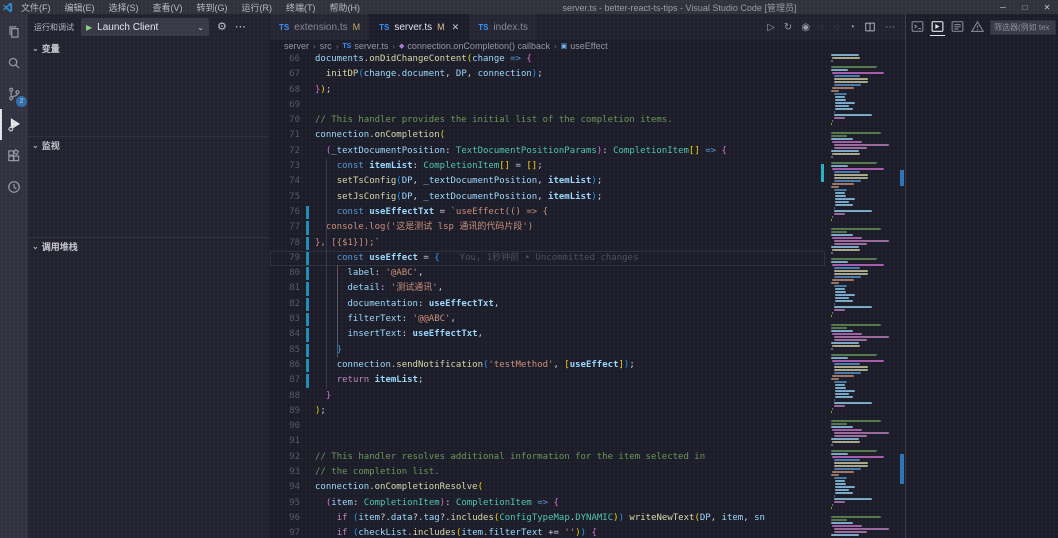 This screenshot has height=538, width=1058. Describe the element at coordinates (285, 380) in the screenshot. I see `line-number: 87` at that location.